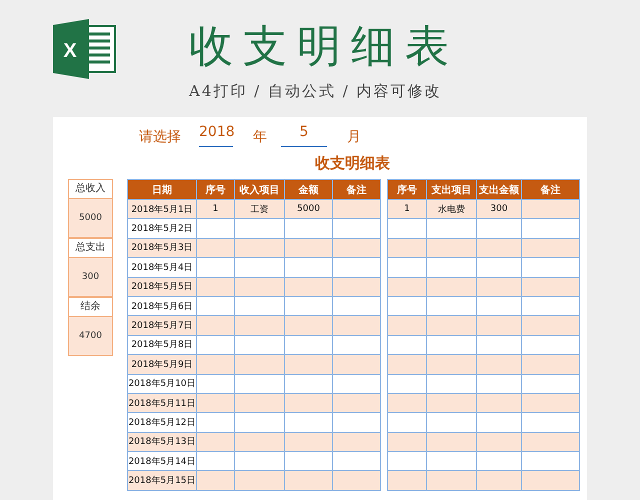 This screenshot has width=640, height=500. What do you see at coordinates (308, 209) in the screenshot?
I see `table-cell: 5000` at bounding box center [308, 209].